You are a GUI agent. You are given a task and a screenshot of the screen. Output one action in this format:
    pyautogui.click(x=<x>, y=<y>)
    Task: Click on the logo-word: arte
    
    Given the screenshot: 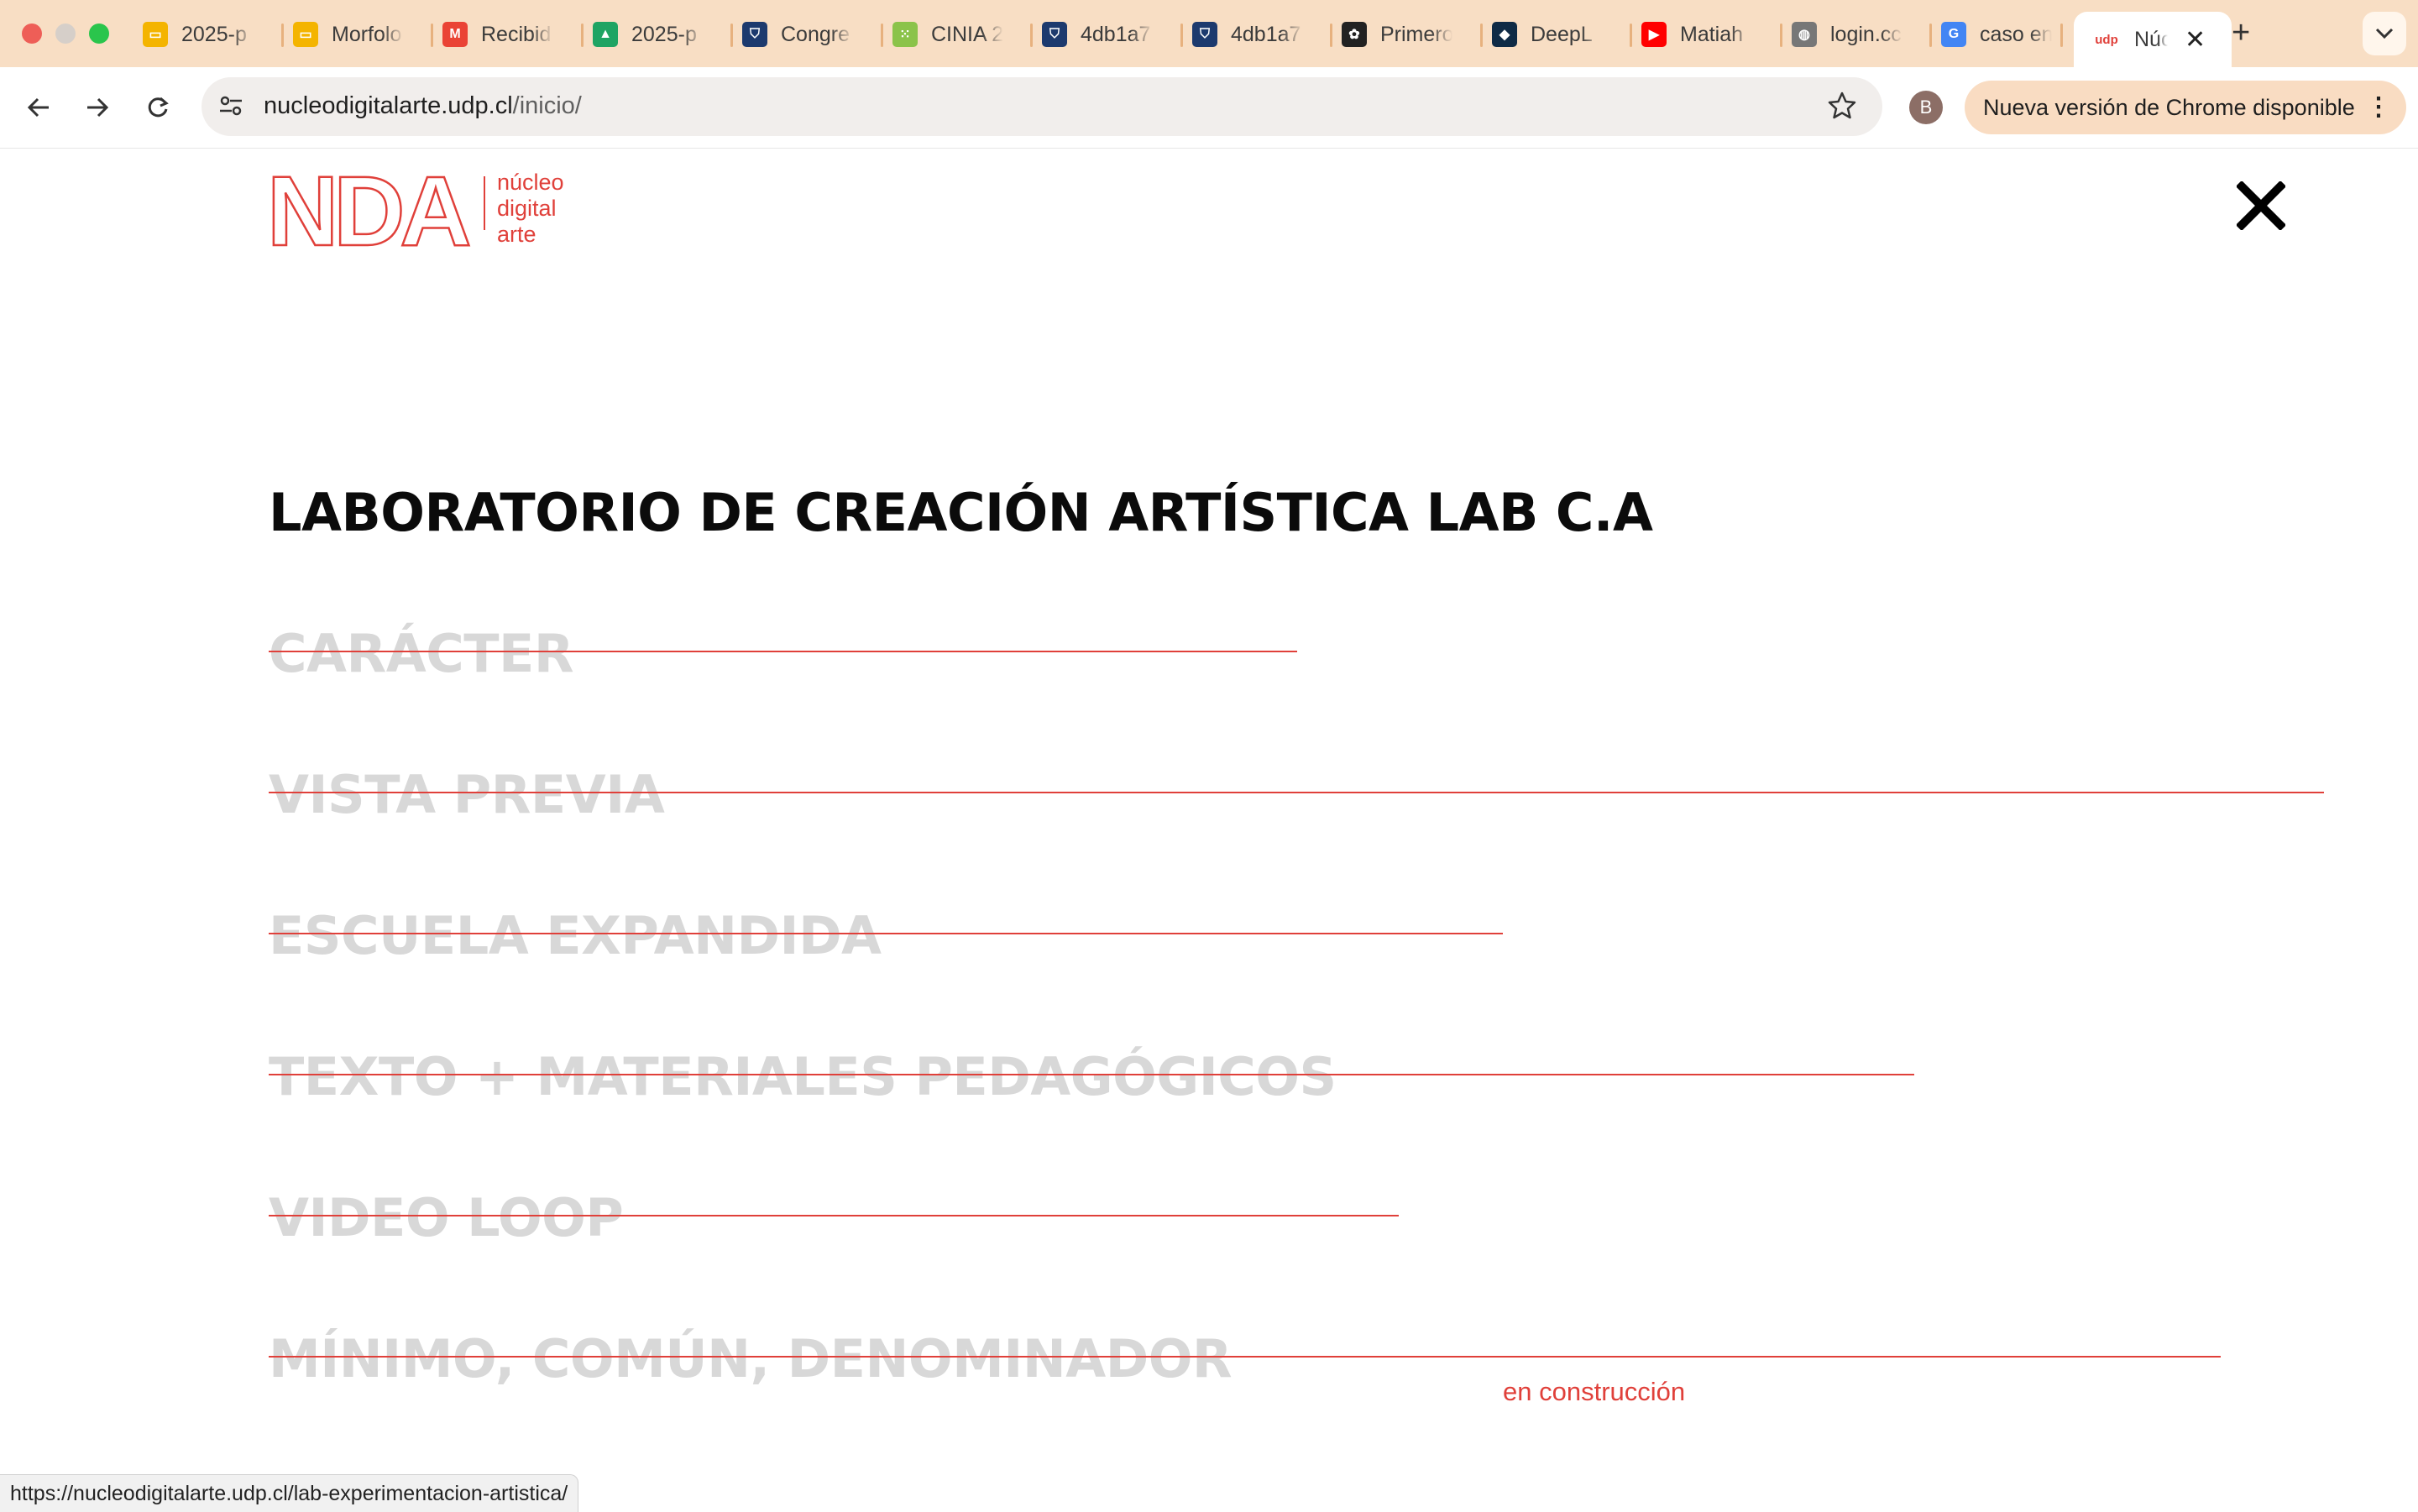 What is the action you would take?
    pyautogui.click(x=516, y=234)
    